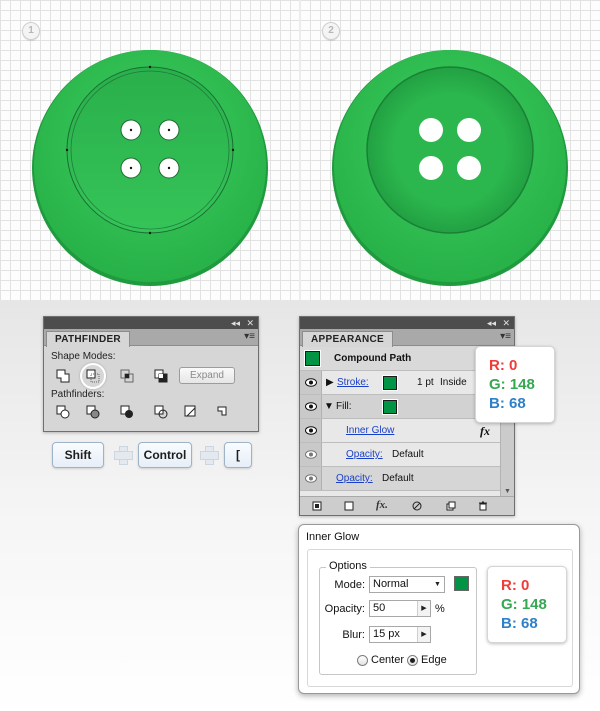 Image resolution: width=600 pixels, height=711 pixels. What do you see at coordinates (412, 660) in the screenshot?
I see `edge-radio` at bounding box center [412, 660].